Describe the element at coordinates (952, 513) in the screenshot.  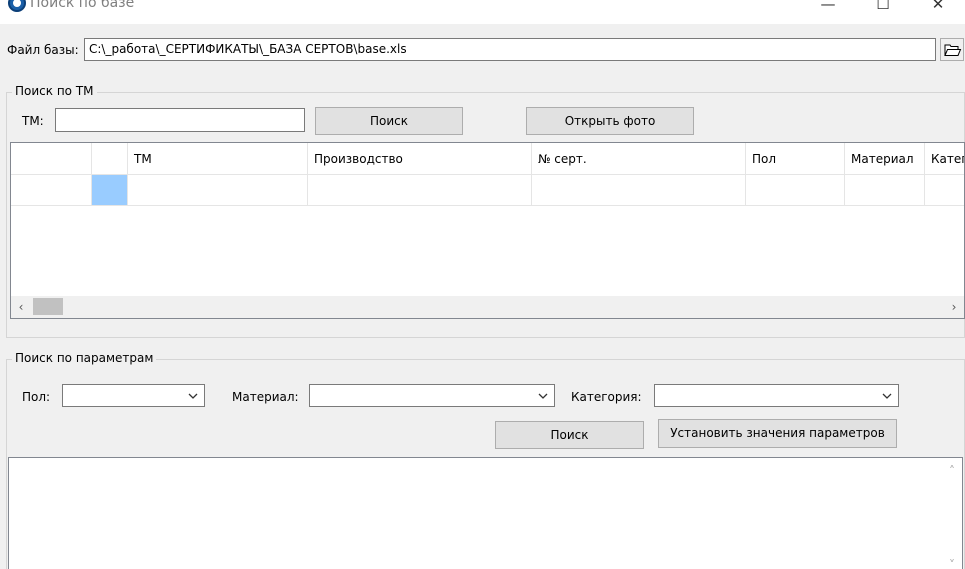
I see `vertical-scrollbar: ˄ ˅` at that location.